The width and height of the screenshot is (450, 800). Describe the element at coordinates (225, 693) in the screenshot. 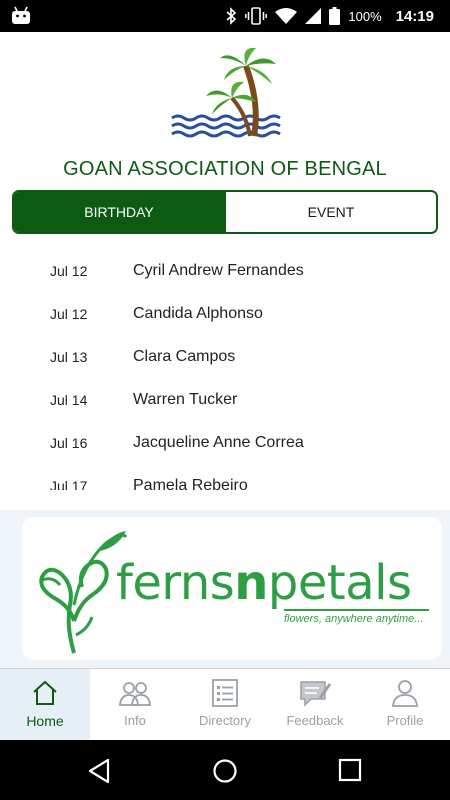

I see `list-icon` at that location.